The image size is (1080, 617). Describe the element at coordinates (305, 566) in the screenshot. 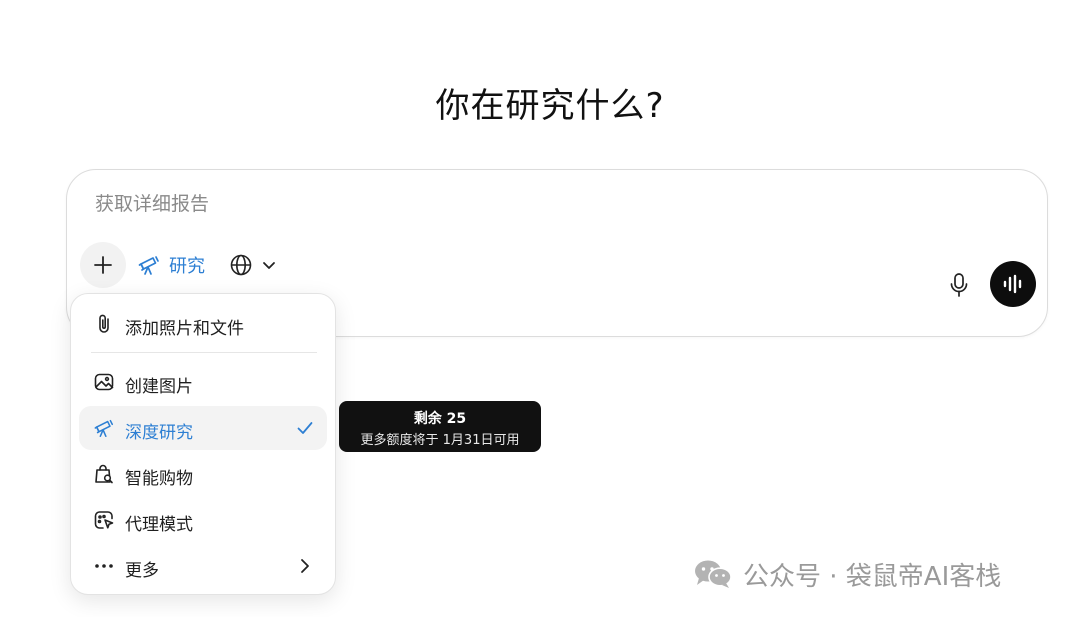

I see `chevron-right-icon` at that location.